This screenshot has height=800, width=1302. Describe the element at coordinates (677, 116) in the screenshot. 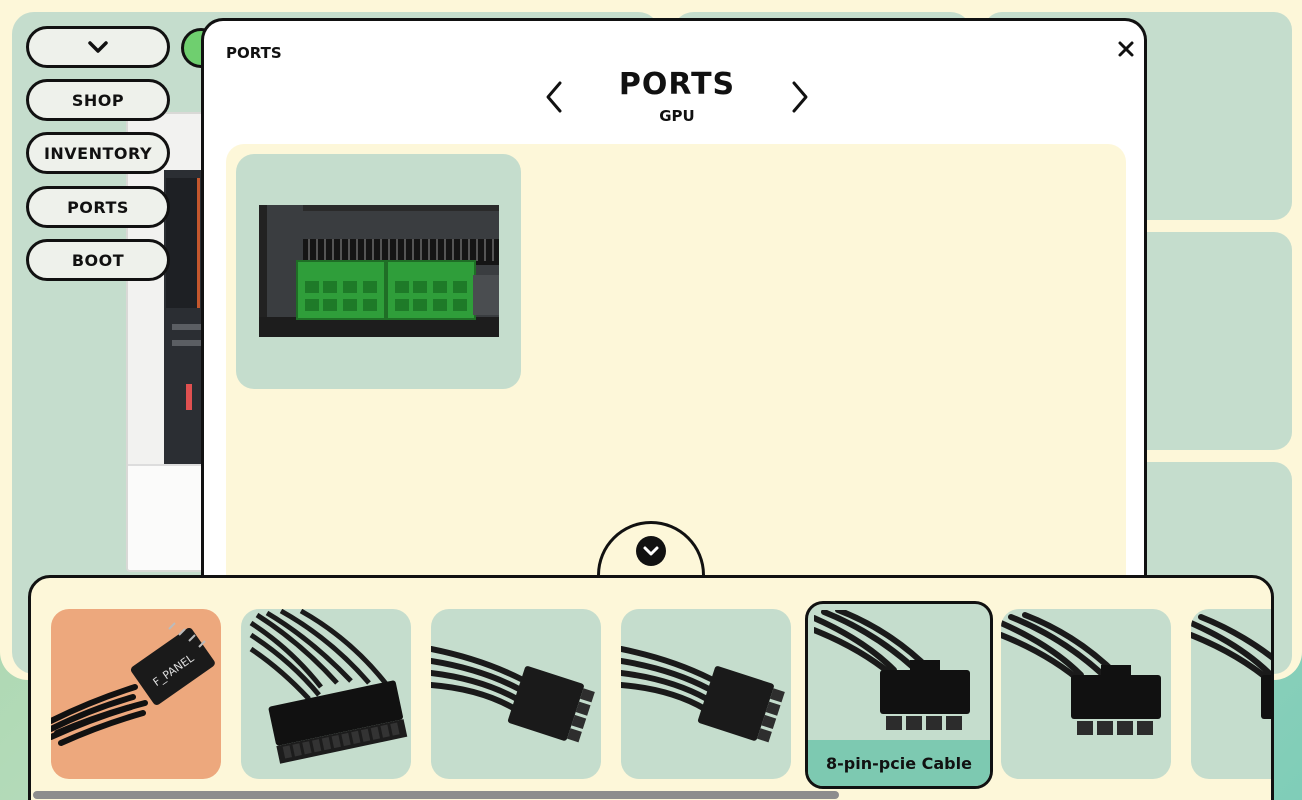

I see `modal-subtitle: GPU` at that location.